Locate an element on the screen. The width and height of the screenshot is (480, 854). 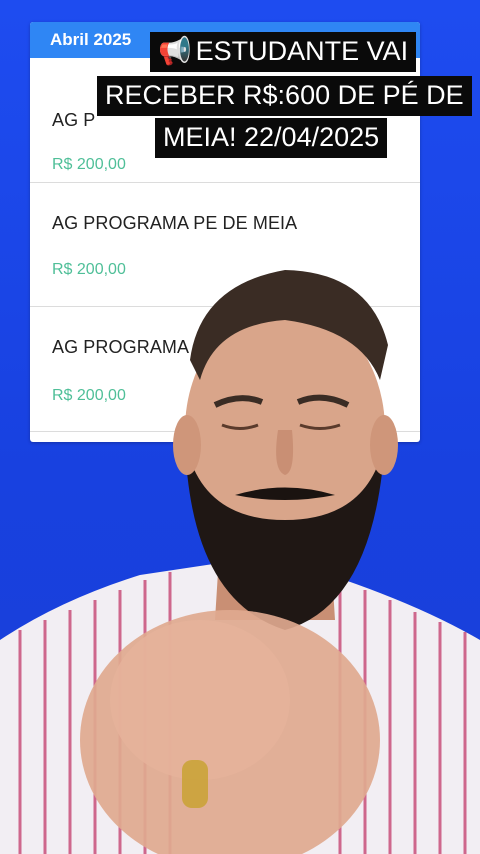
headline-line-1: 📢 ESTUDANTE VAI is located at coordinates (283, 52).